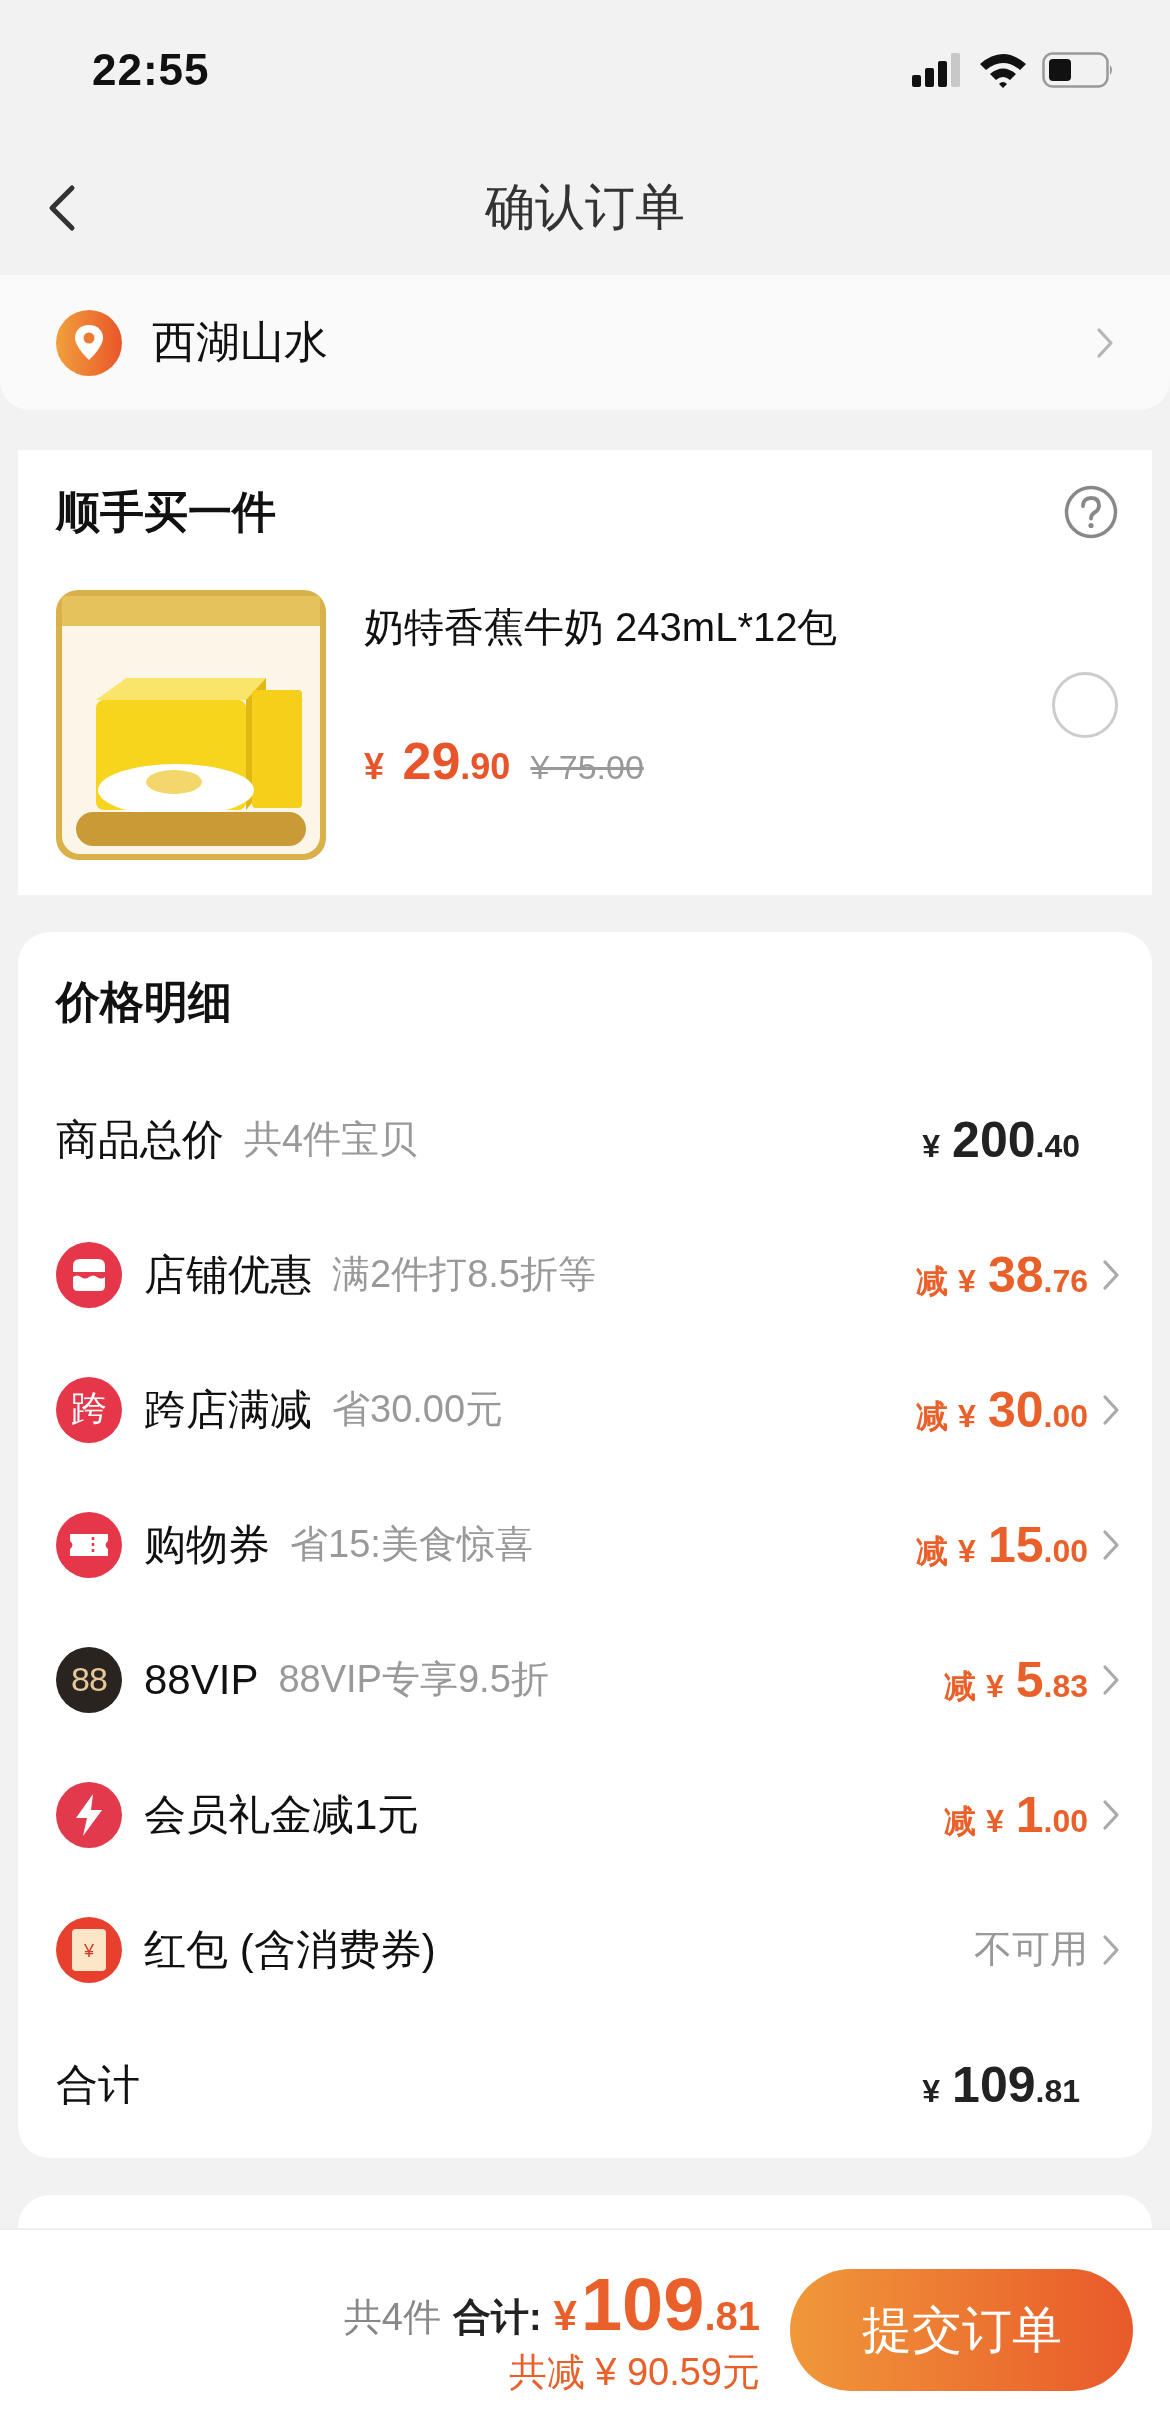 Image resolution: width=1170 pixels, height=2430 pixels. I want to click on product-name: 奶特香蕉牛奶 243mL*12包, so click(601, 627).